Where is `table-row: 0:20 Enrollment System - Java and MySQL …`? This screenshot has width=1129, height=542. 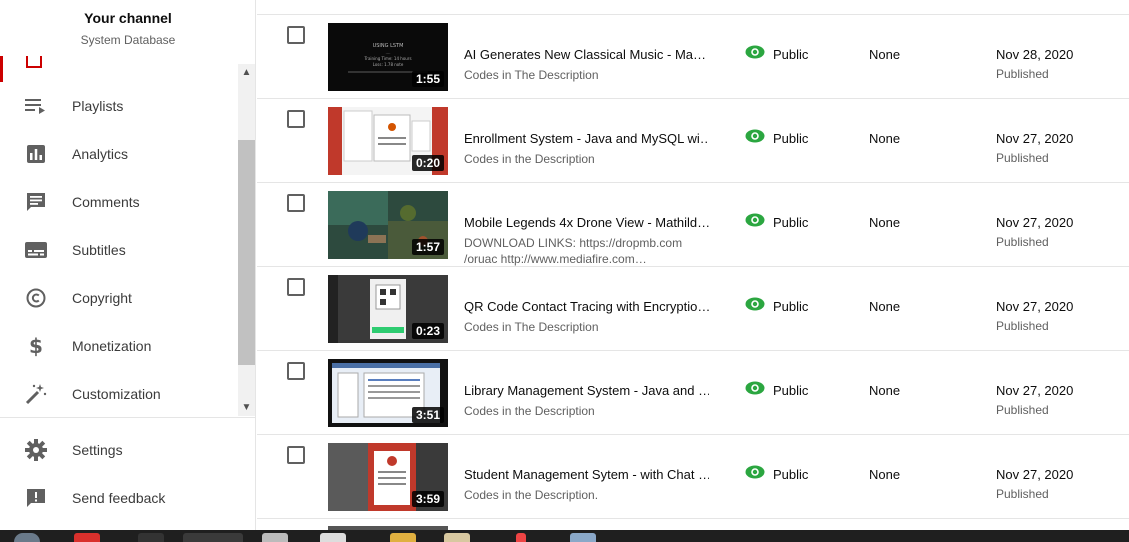 table-row: 0:20 Enrollment System - Java and MySQL … is located at coordinates (693, 141).